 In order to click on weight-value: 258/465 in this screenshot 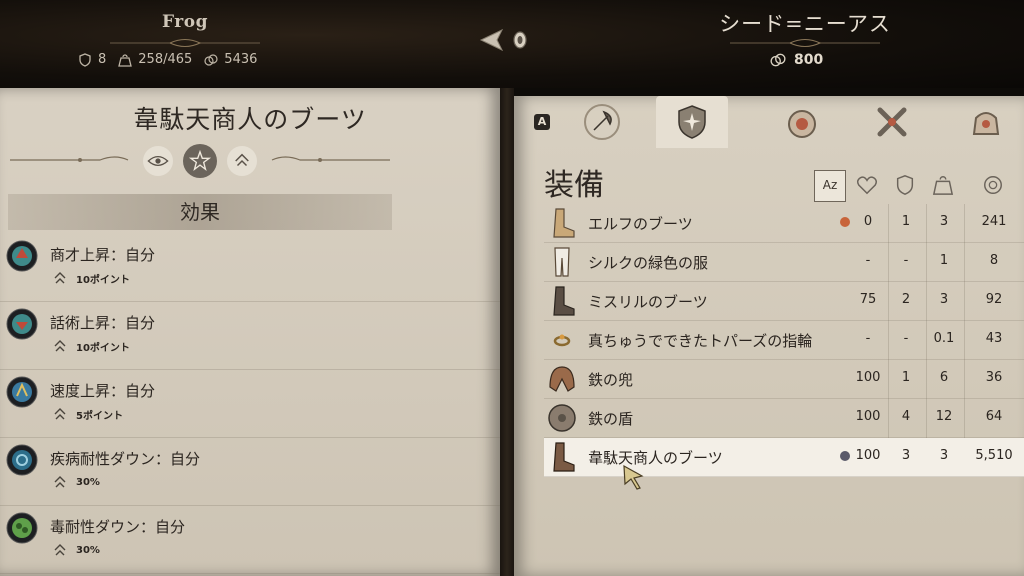, I will do `click(165, 59)`.